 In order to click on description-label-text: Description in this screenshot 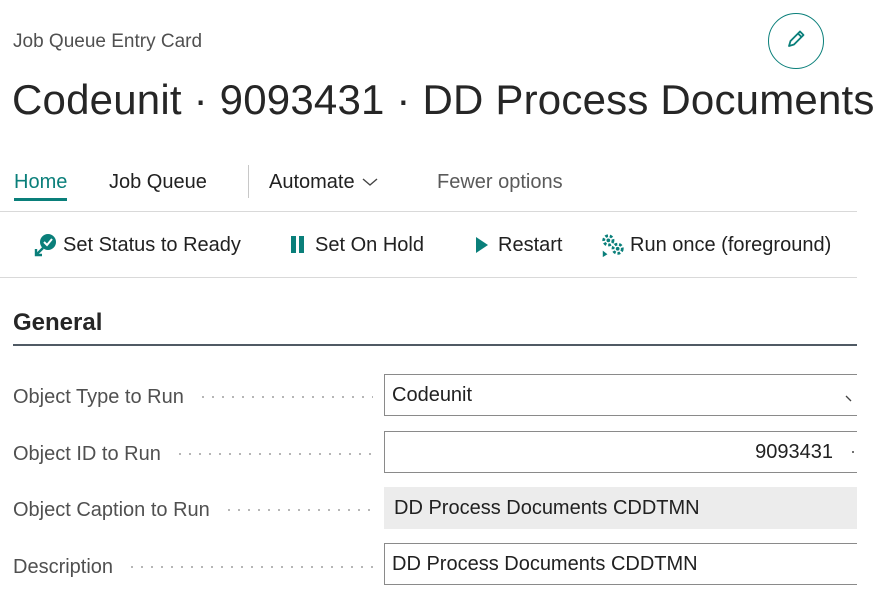, I will do `click(63, 566)`.